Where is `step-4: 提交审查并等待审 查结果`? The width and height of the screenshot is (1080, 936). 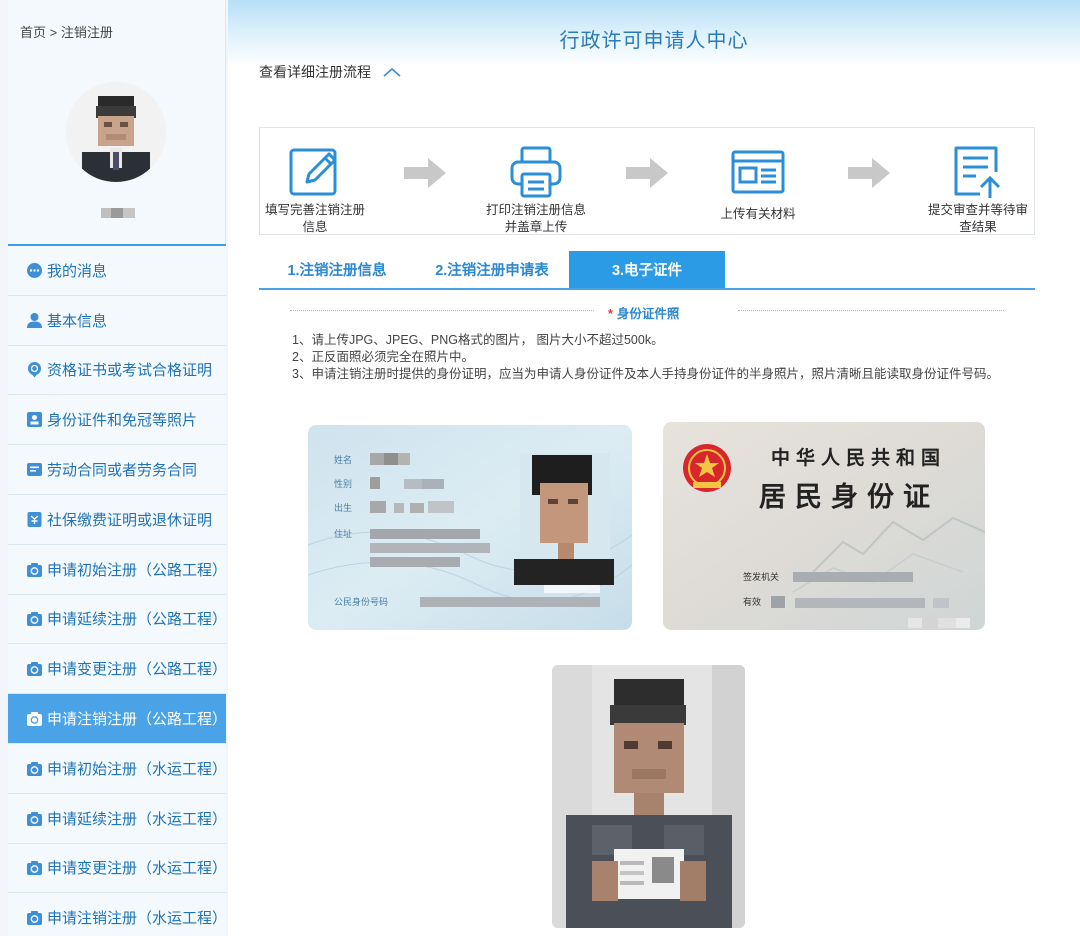
step-4: 提交审查并等待审 查结果 is located at coordinates (978, 182).